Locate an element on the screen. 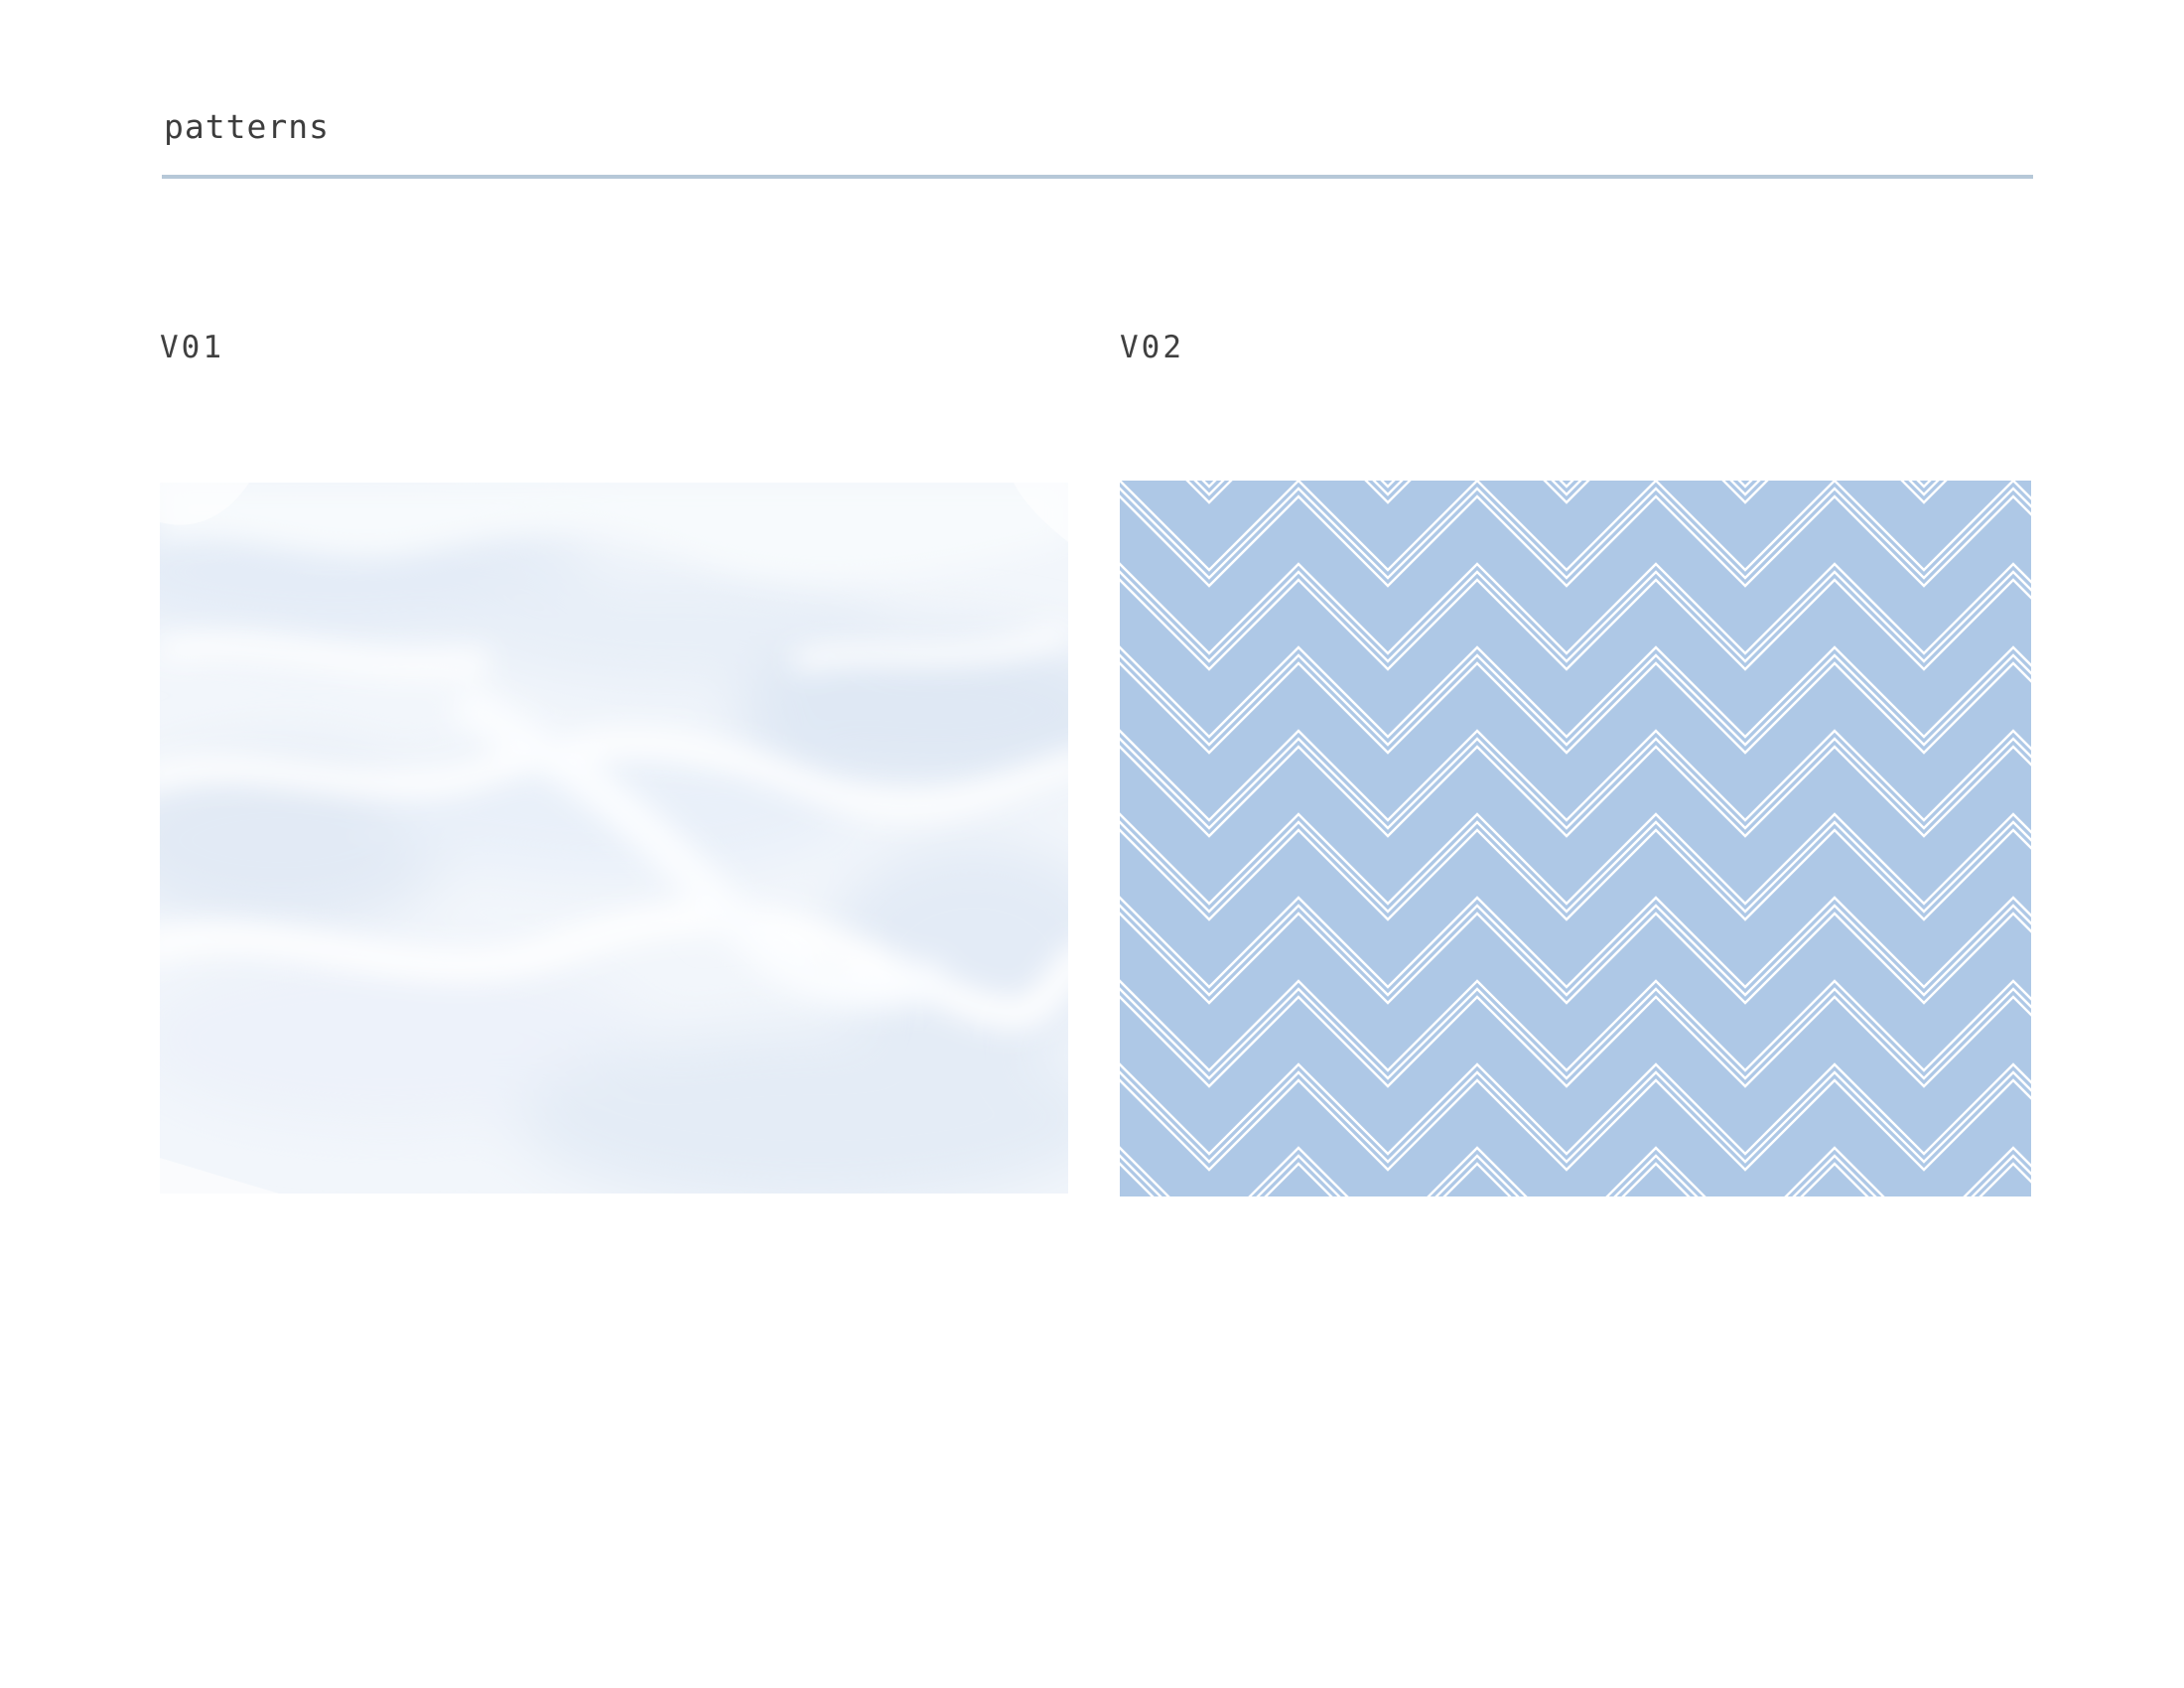 Image resolution: width=2184 pixels, height=1688 pixels. page-title: patterns is located at coordinates (247, 126).